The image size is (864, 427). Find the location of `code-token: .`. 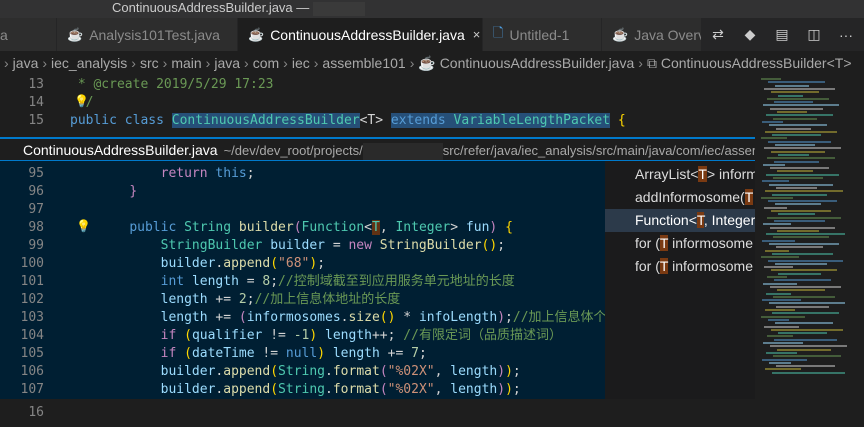

code-token: . is located at coordinates (329, 389).